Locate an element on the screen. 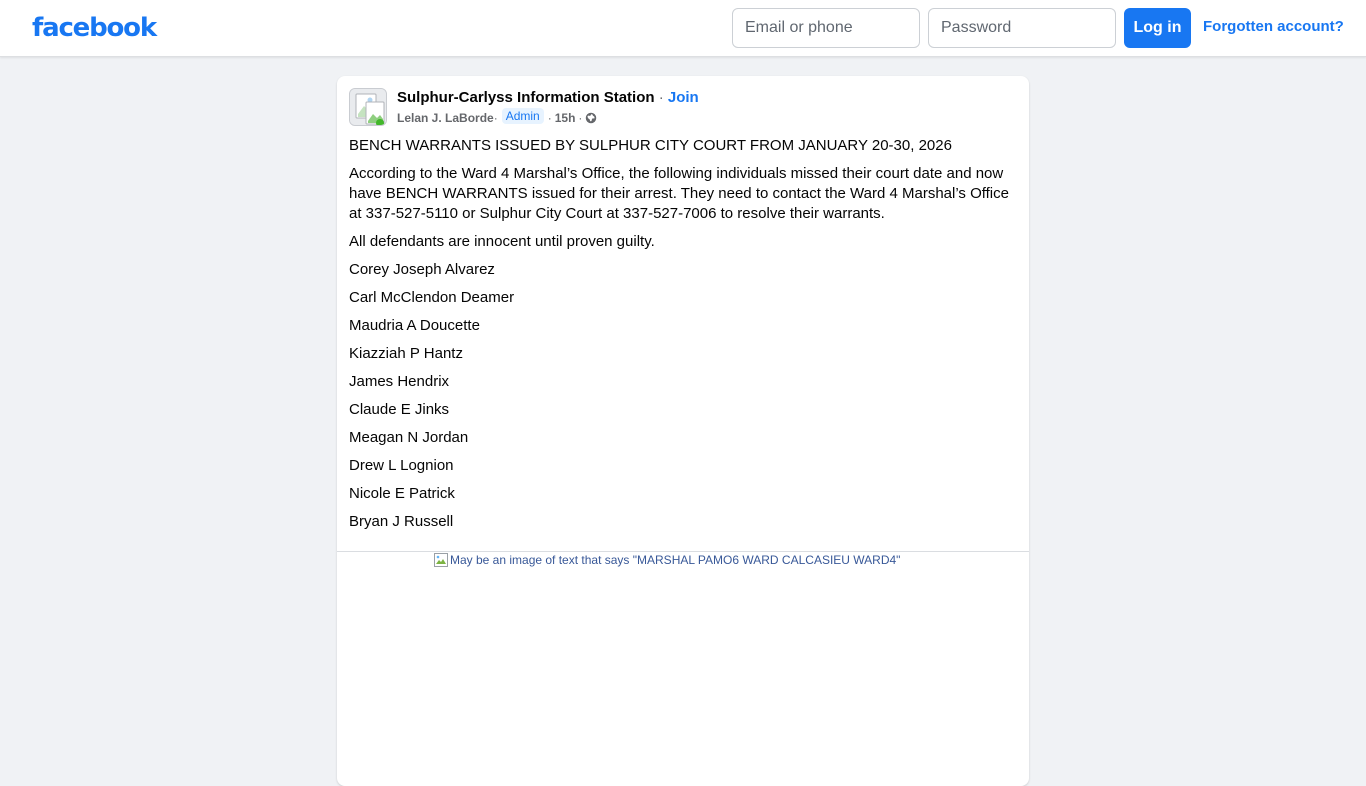 This screenshot has height=786, width=1366. defendant-name: Maudria A Doucette is located at coordinates (414, 325).